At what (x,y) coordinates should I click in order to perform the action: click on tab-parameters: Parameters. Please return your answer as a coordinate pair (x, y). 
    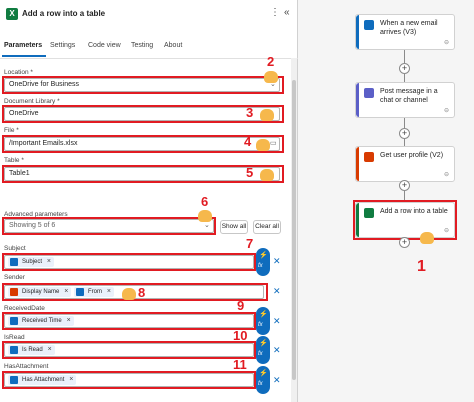
    Looking at the image, I should click on (23, 45).